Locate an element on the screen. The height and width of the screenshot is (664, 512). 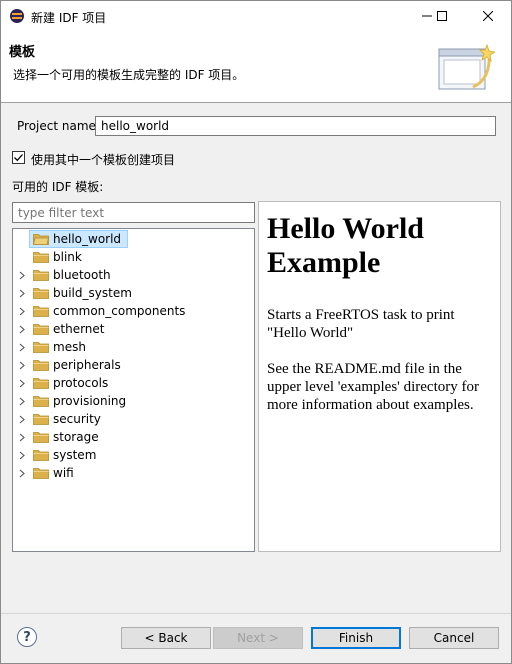
footer-divider is located at coordinates (256, 613).